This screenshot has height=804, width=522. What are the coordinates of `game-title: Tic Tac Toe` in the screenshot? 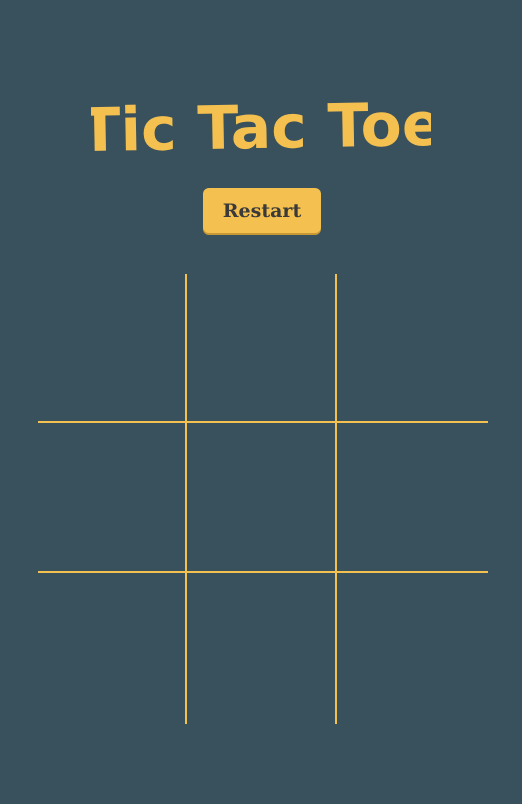 It's located at (261, 128).